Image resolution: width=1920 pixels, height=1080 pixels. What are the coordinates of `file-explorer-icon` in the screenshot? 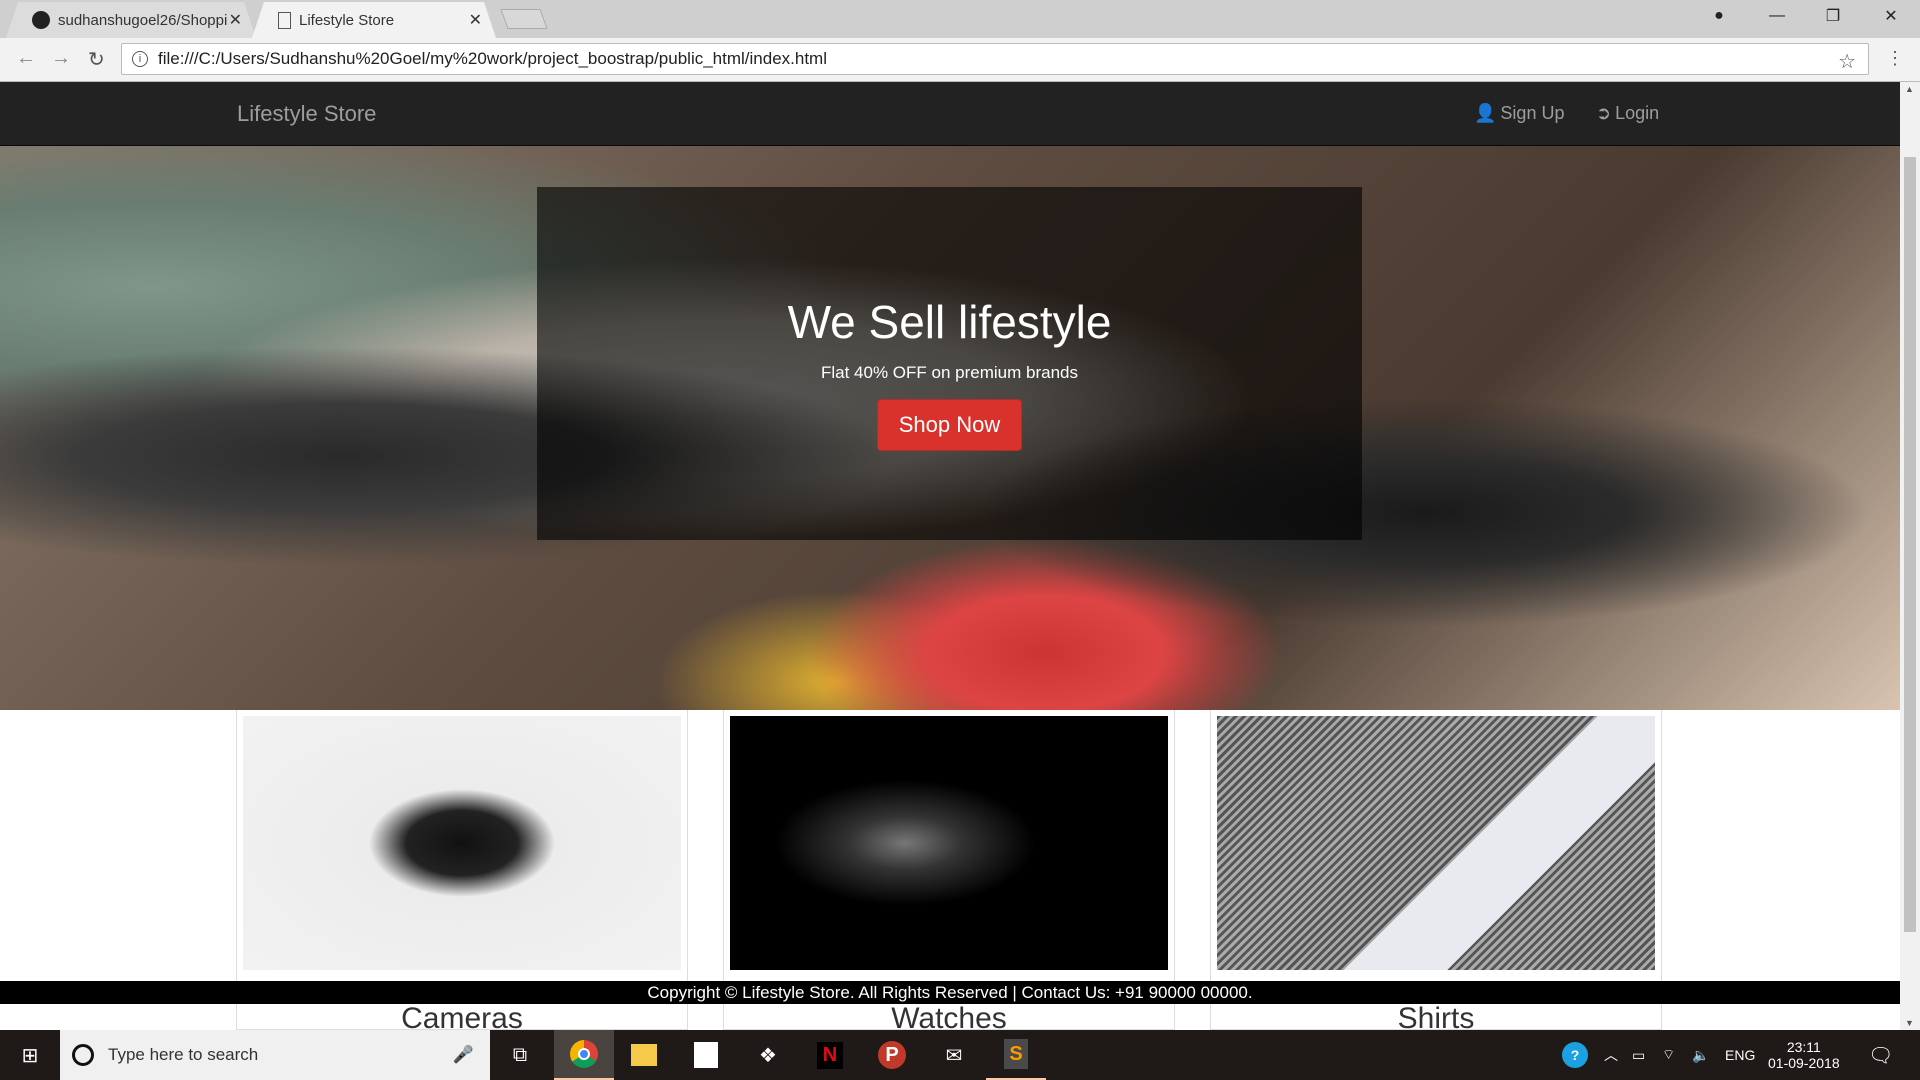 It's located at (644, 1055).